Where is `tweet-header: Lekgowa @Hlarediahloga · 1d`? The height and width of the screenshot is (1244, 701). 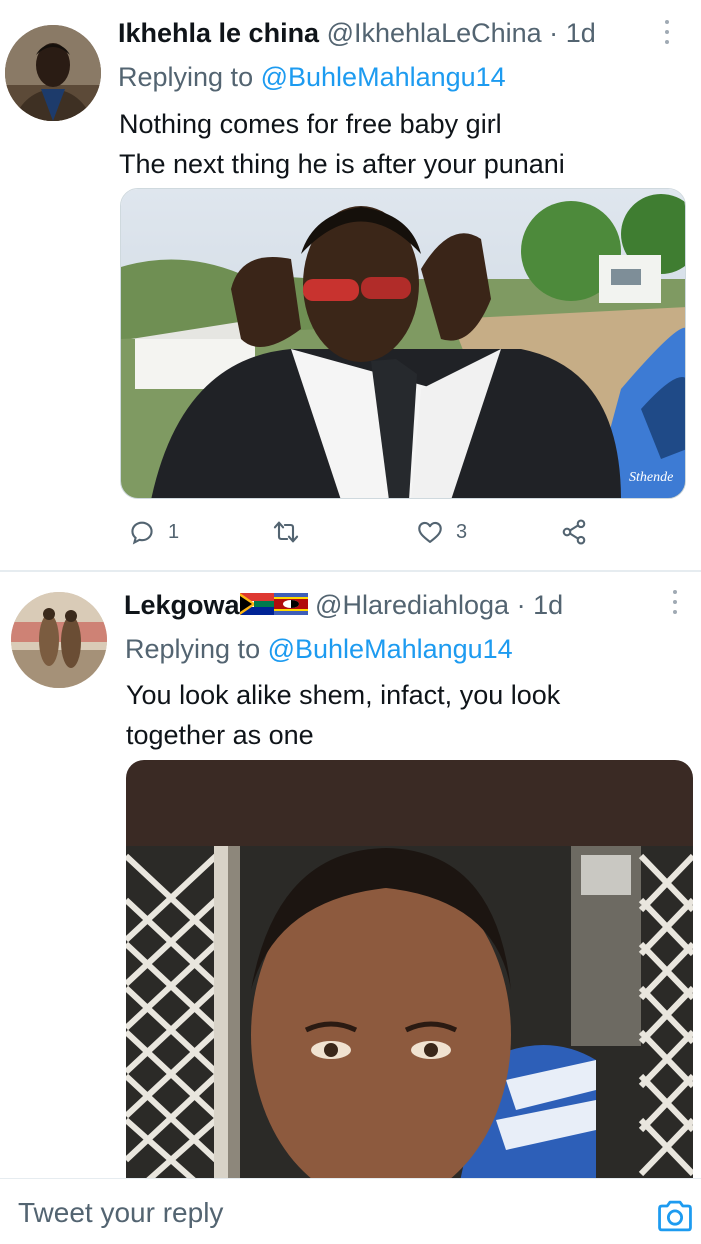 tweet-header: Lekgowa @Hlarediahloga · 1d is located at coordinates (343, 605).